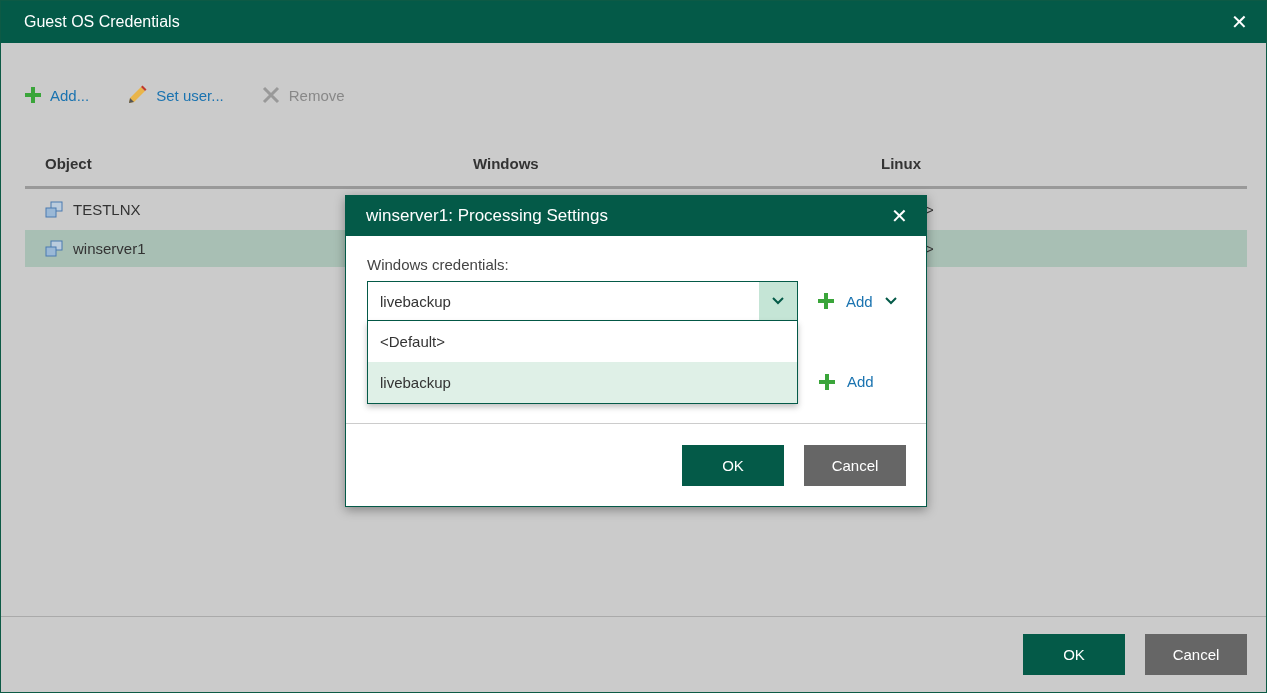 This screenshot has height=693, width=1267. Describe the element at coordinates (438, 264) in the screenshot. I see `field-label: Windows credentials:` at that location.